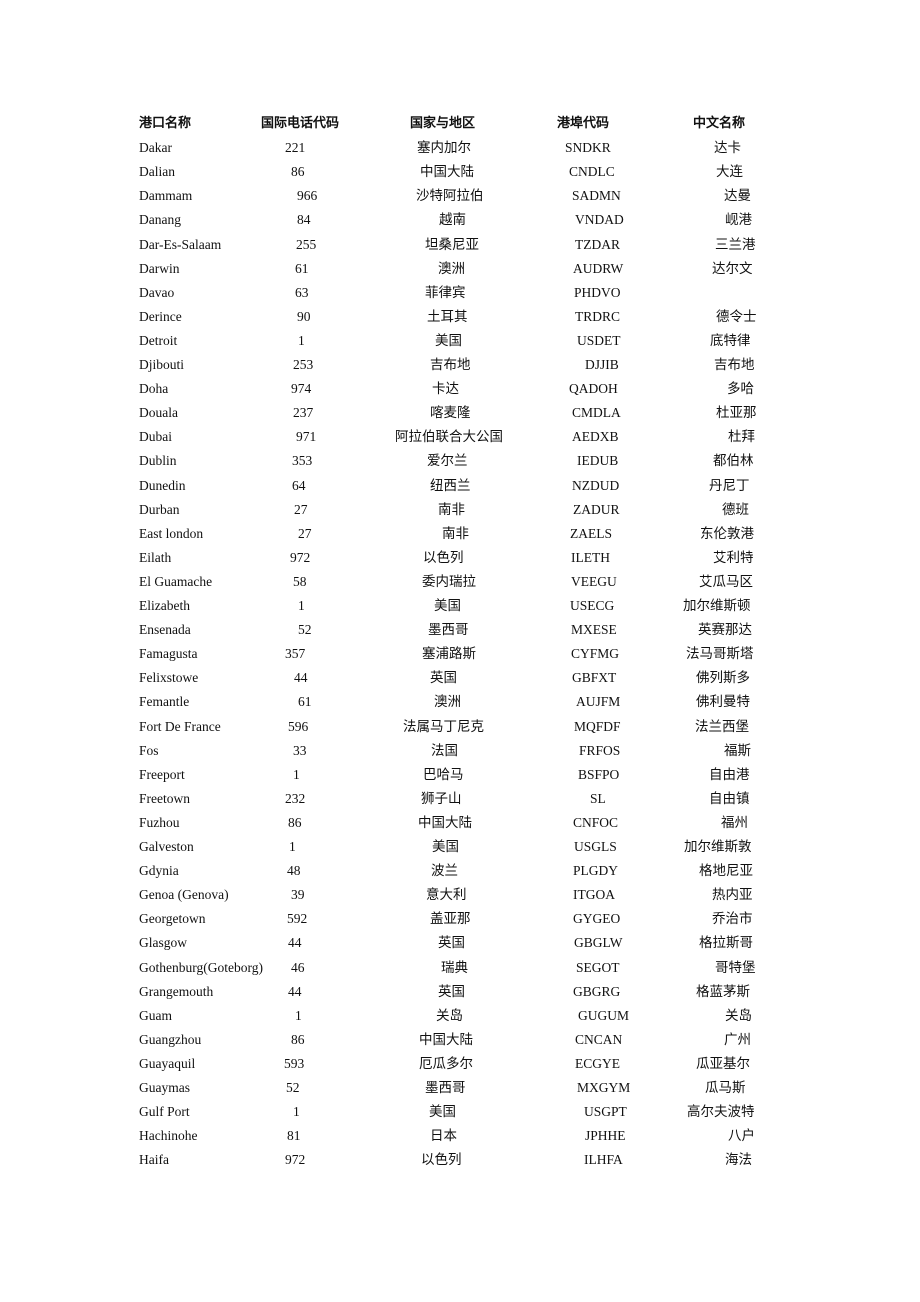  I want to click on cell-port-name: Derince, so click(160, 316).